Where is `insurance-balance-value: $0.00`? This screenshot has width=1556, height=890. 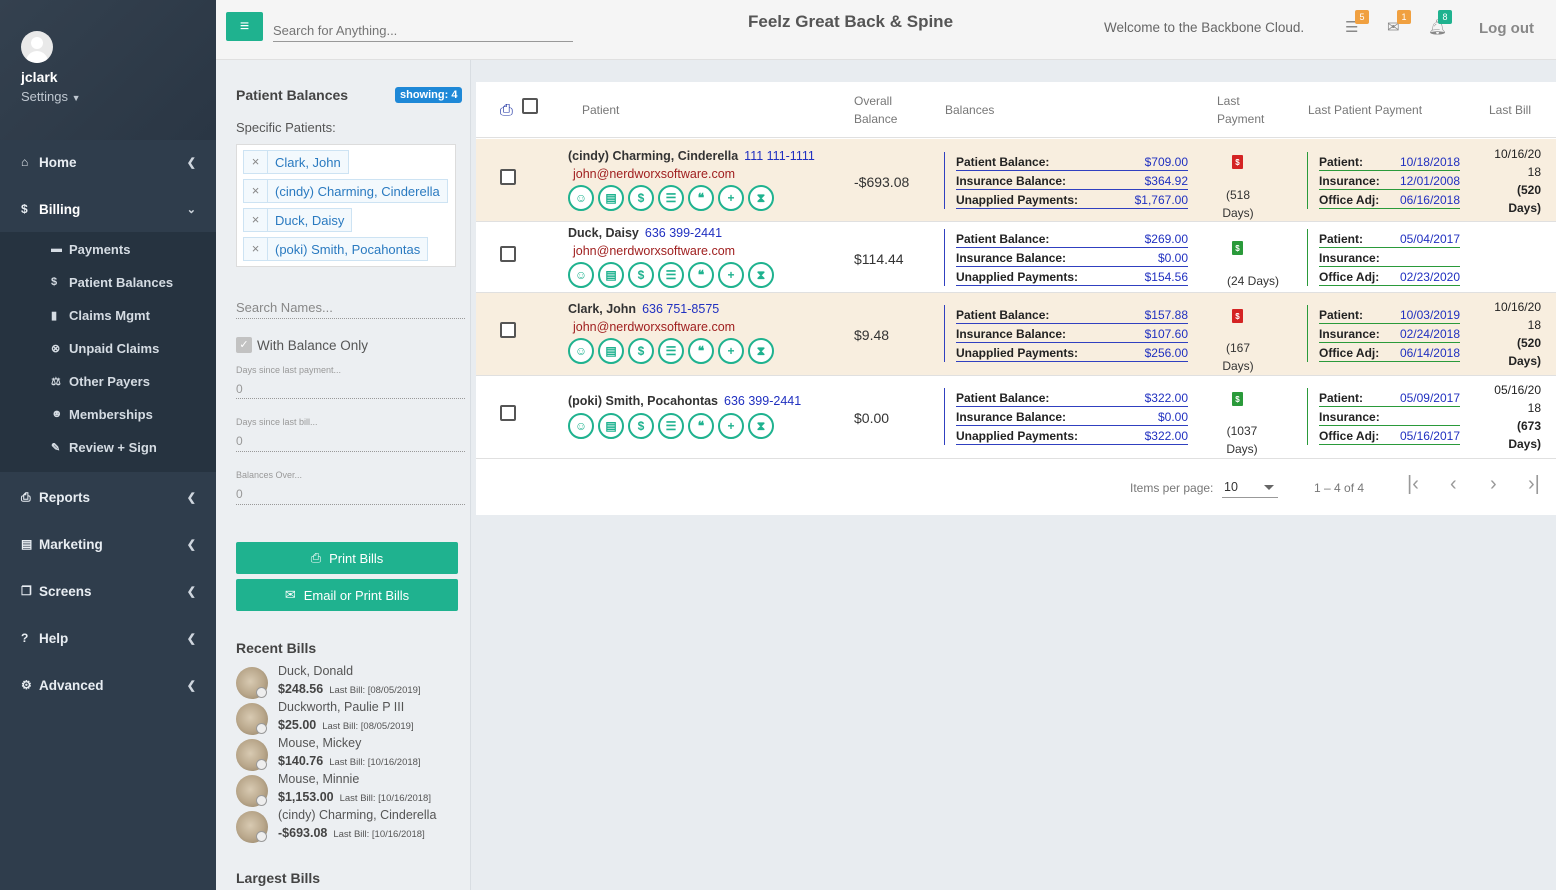
insurance-balance-value: $0.00 is located at coordinates (1173, 258).